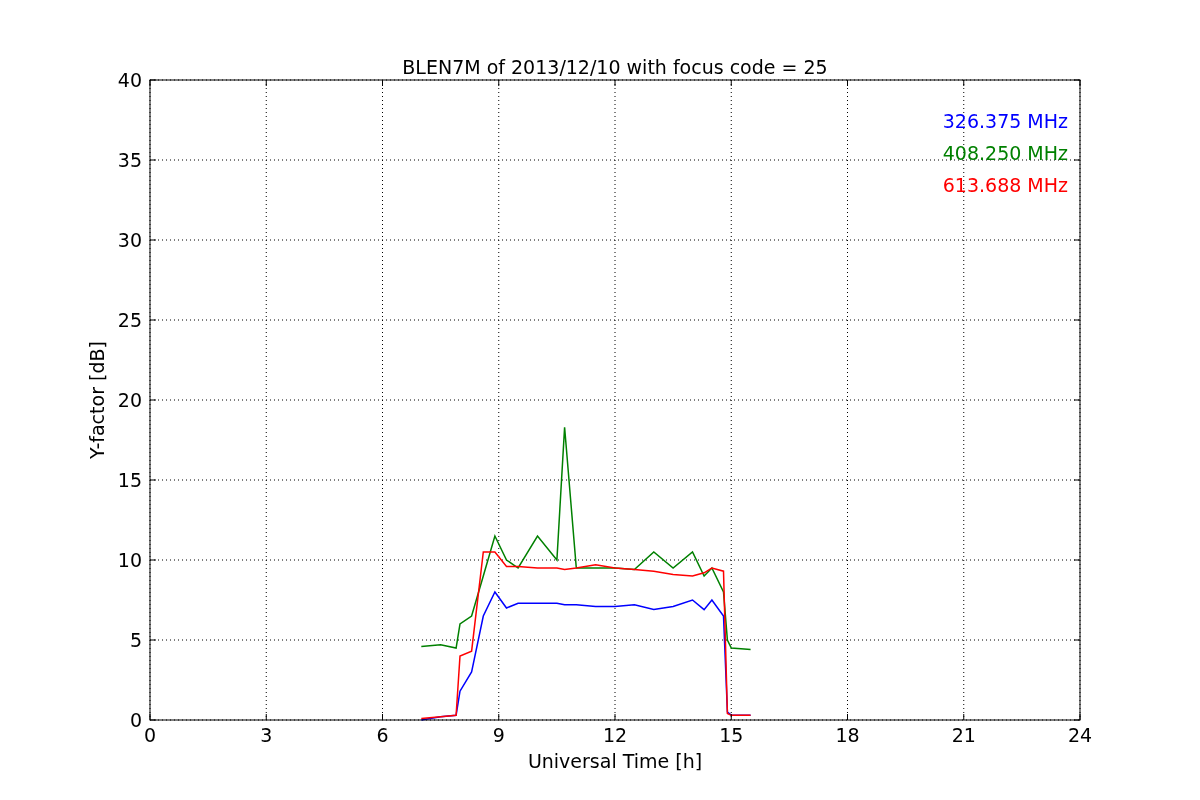 Image resolution: width=1200 pixels, height=800 pixels. What do you see at coordinates (847, 735) in the screenshot?
I see `x-tick-label: 18` at bounding box center [847, 735].